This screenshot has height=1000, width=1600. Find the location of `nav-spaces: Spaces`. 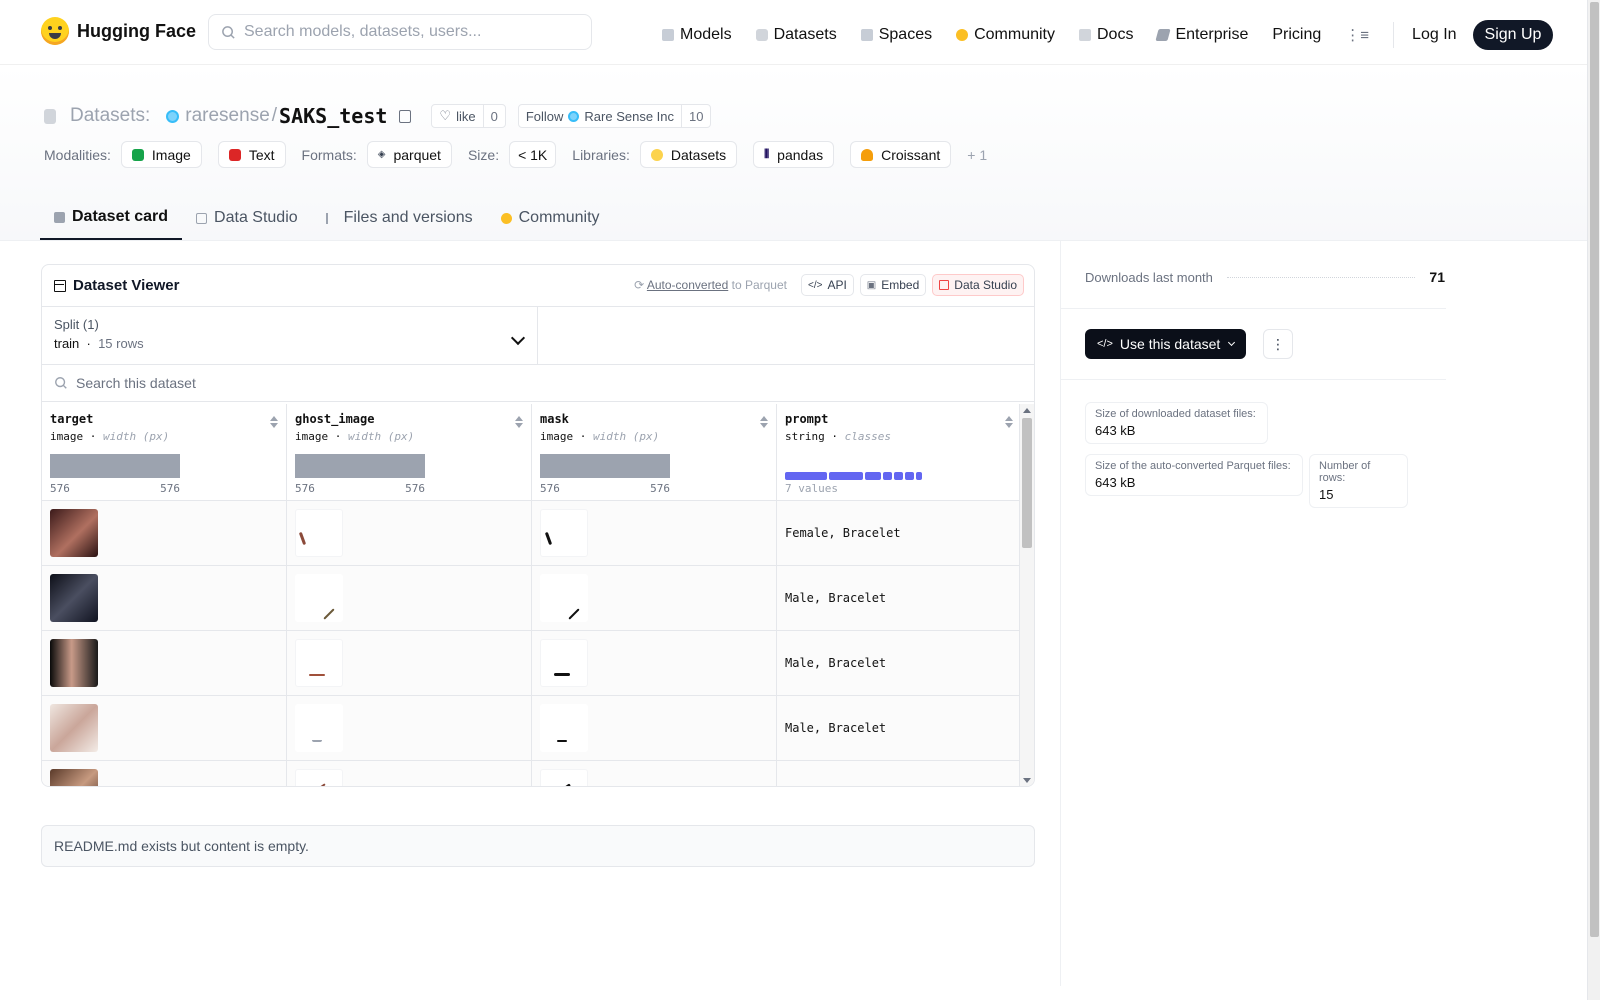

nav-spaces: Spaces is located at coordinates (896, 35).